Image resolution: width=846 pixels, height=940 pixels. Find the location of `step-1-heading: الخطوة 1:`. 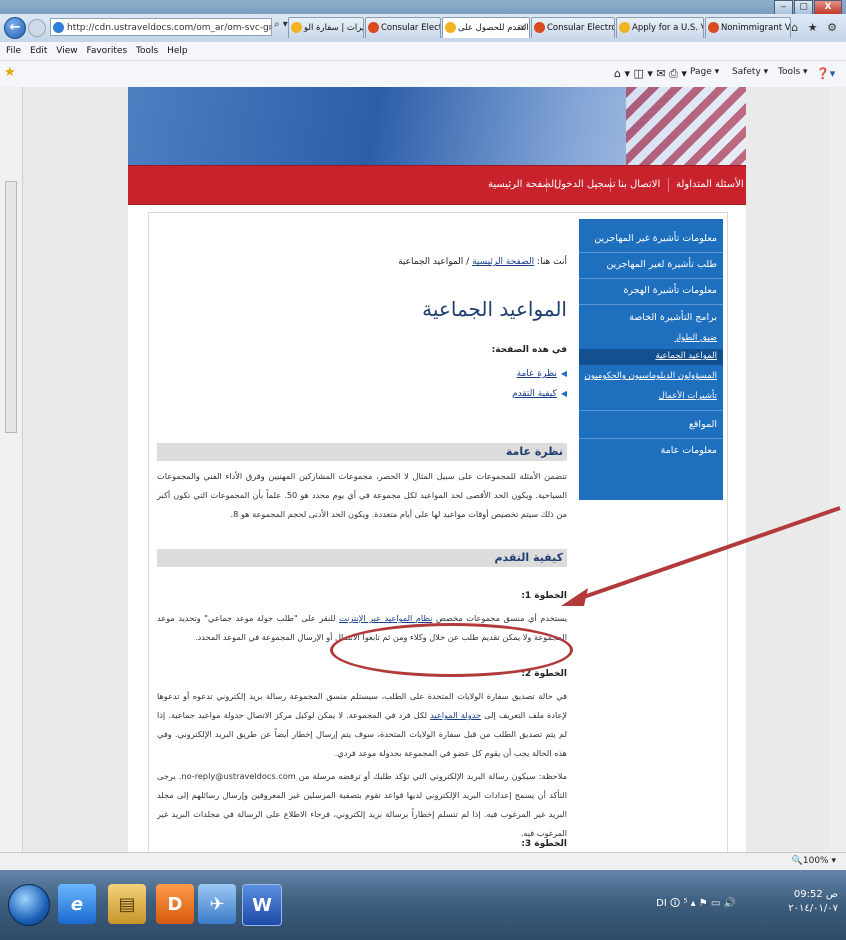

step-1-heading: الخطوة 1: is located at coordinates (544, 596).